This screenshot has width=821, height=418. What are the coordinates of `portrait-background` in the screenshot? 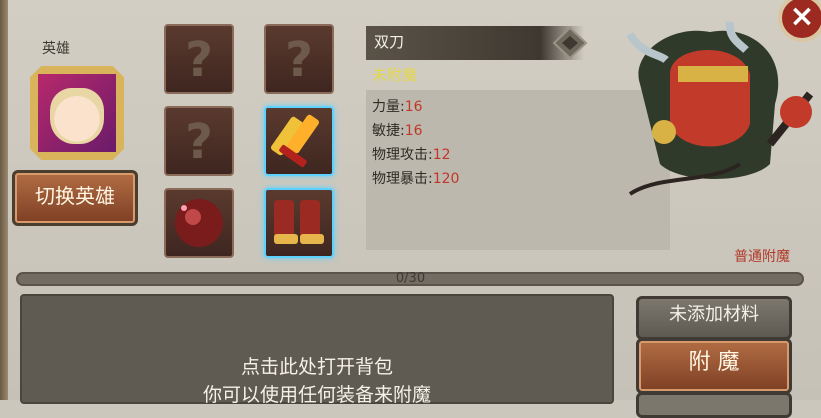 It's located at (77, 113).